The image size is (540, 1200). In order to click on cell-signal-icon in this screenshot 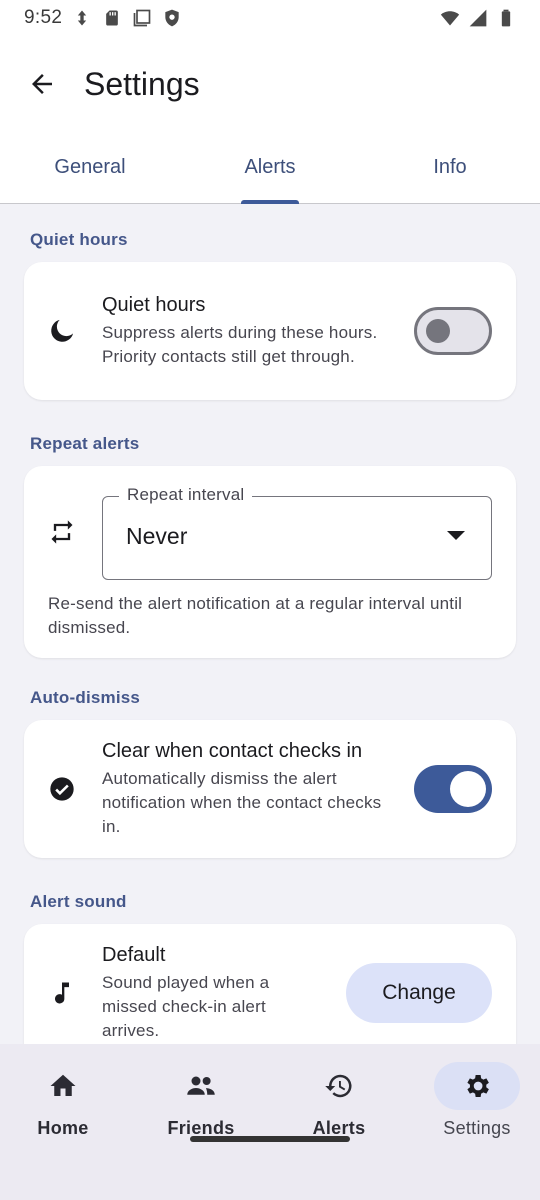, I will do `click(478, 18)`.